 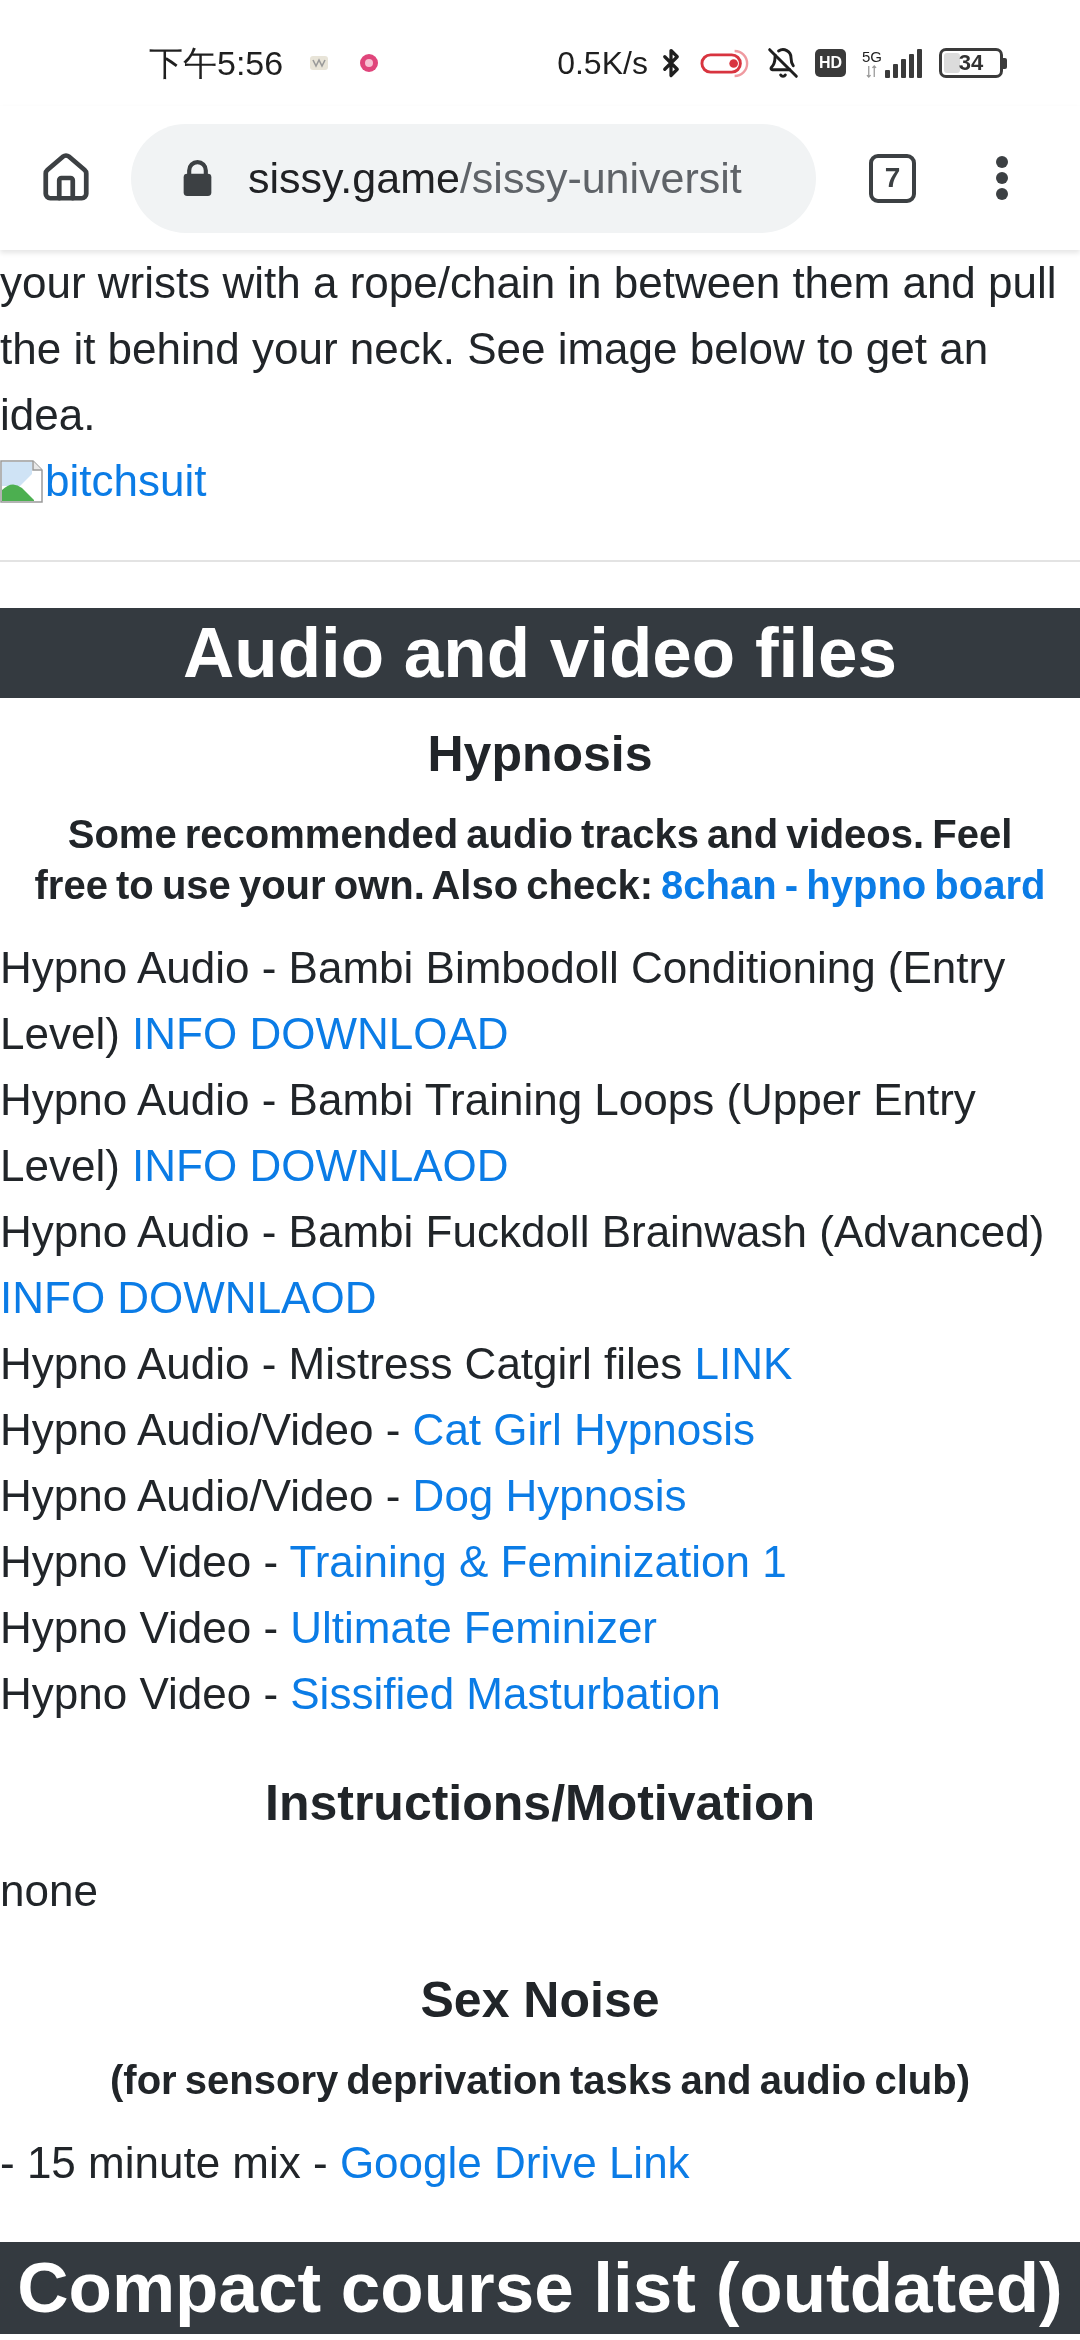 I want to click on text-link: Cat Girl Hypnosis, so click(x=583, y=1429).